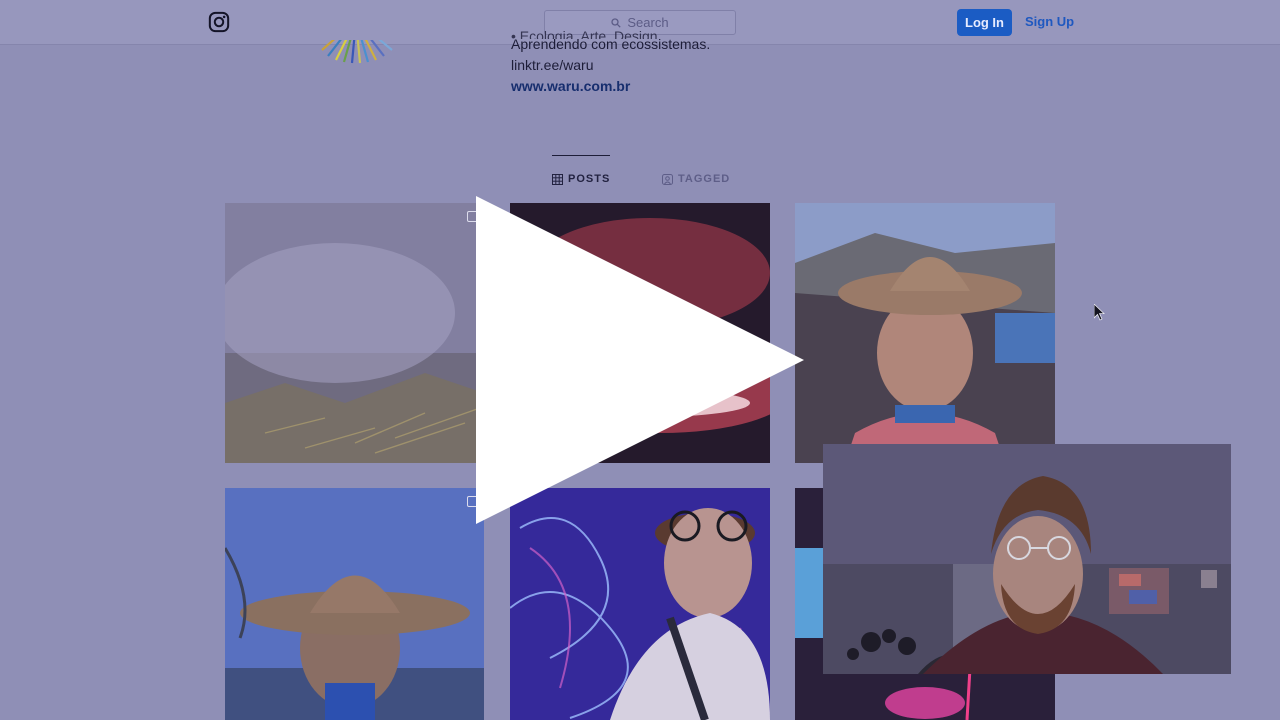 This screenshot has width=1280, height=720. What do you see at coordinates (219, 22) in the screenshot?
I see `instagram-icon` at bounding box center [219, 22].